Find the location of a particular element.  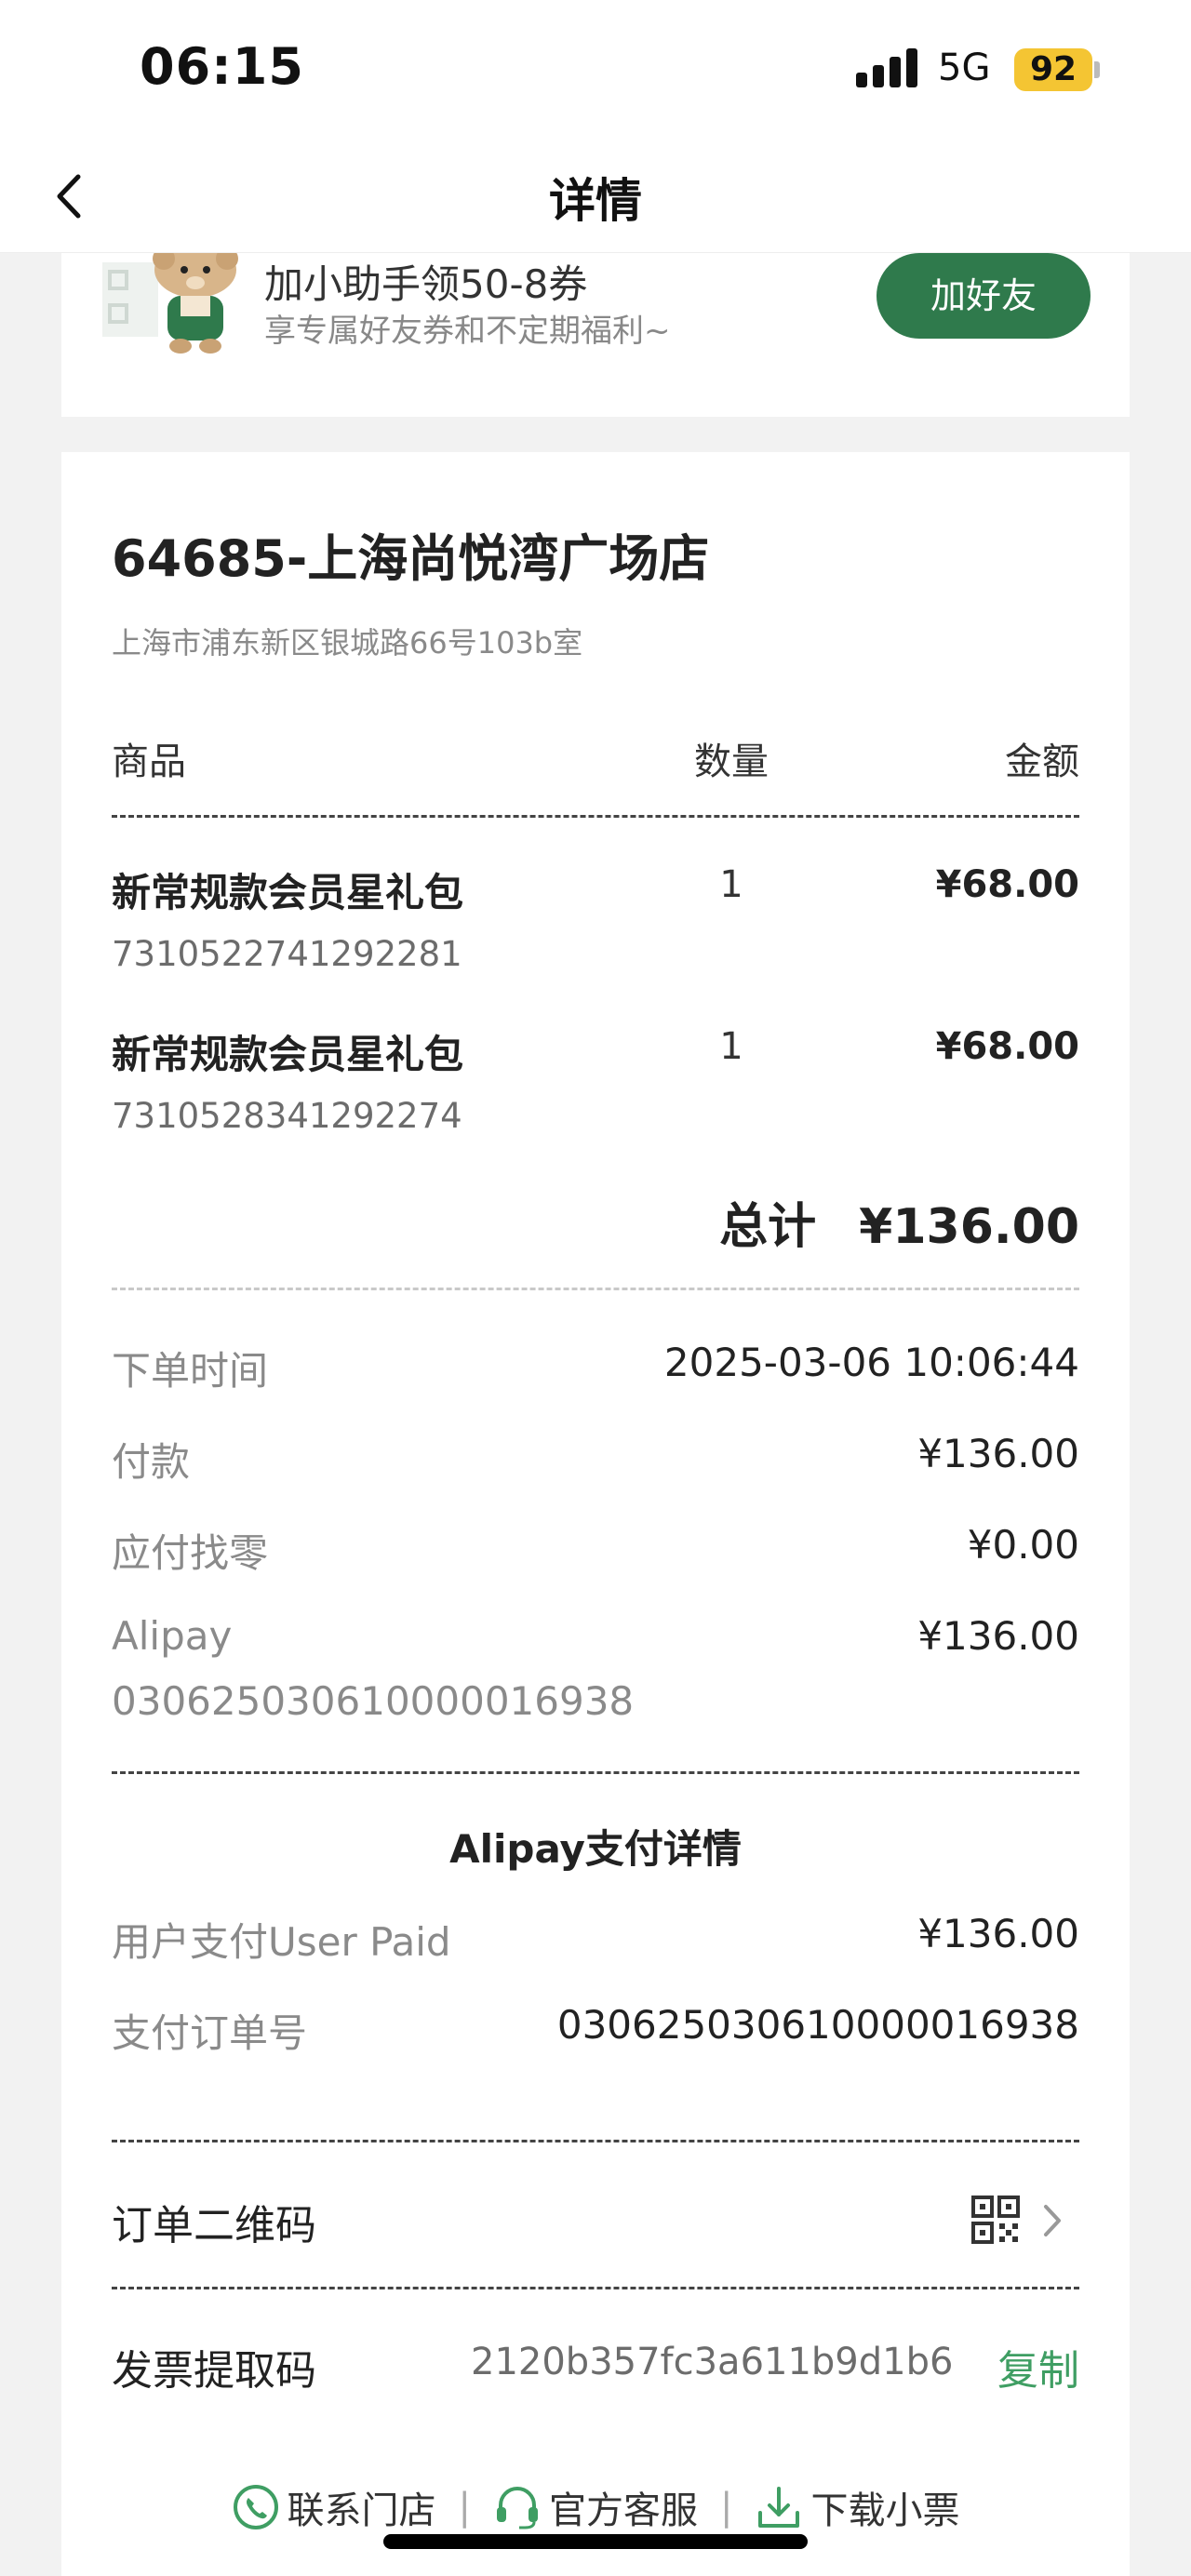

download-icon is located at coordinates (779, 2507).